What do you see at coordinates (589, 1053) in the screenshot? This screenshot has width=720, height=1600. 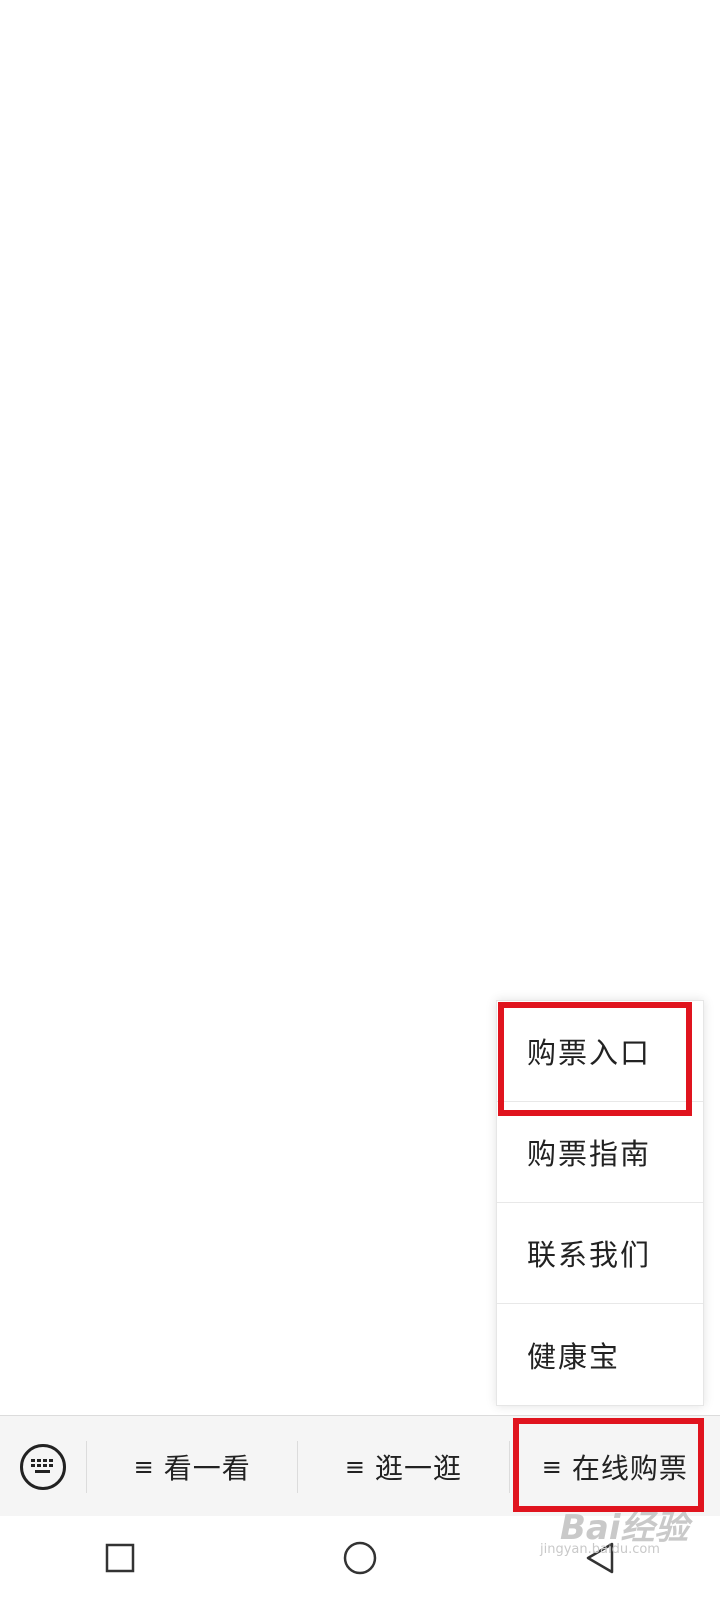 I see `submenu-item-label: 购票入口` at bounding box center [589, 1053].